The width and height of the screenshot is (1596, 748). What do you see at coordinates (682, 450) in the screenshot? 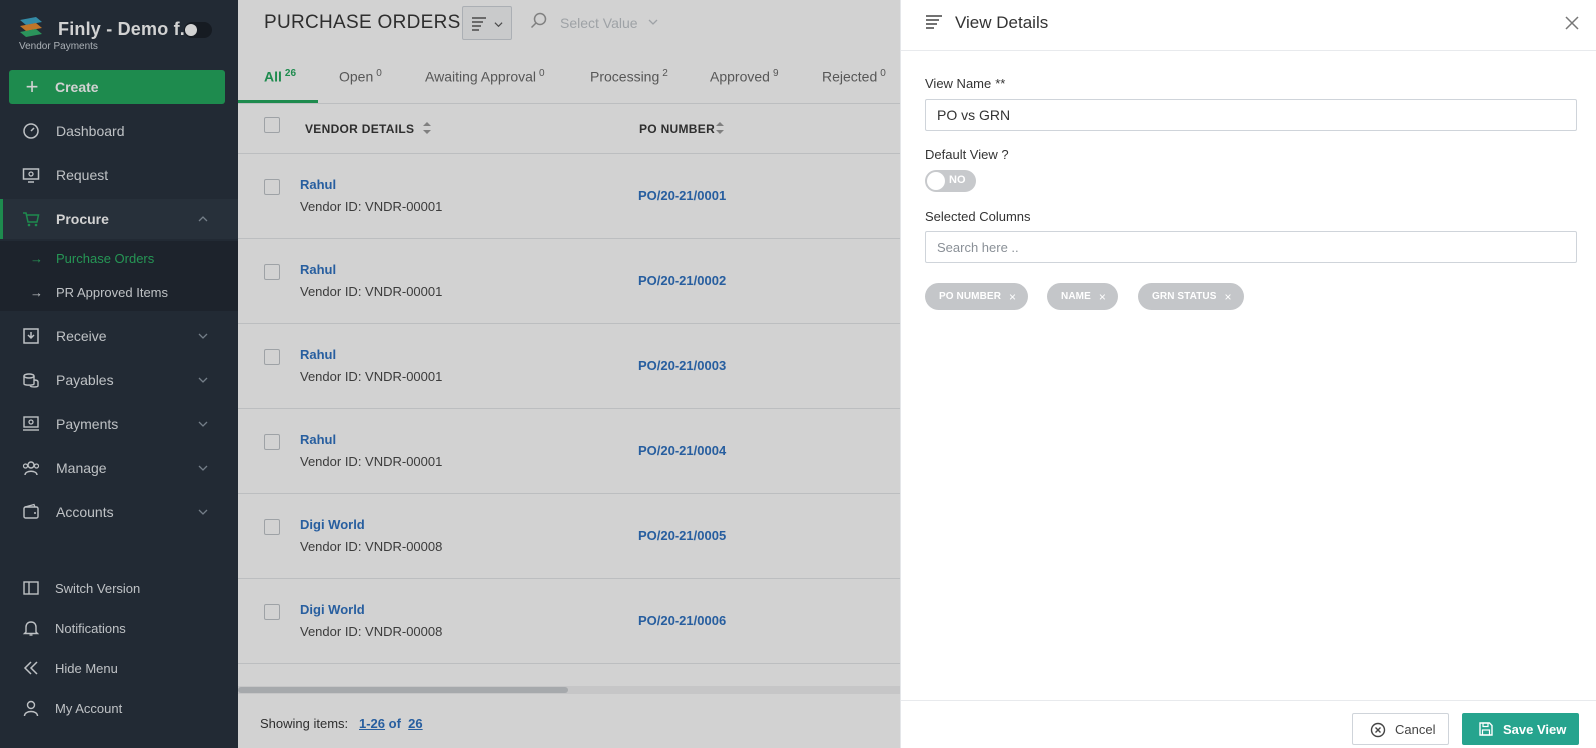
I see `po-number-link: PO/20-21/0004` at bounding box center [682, 450].